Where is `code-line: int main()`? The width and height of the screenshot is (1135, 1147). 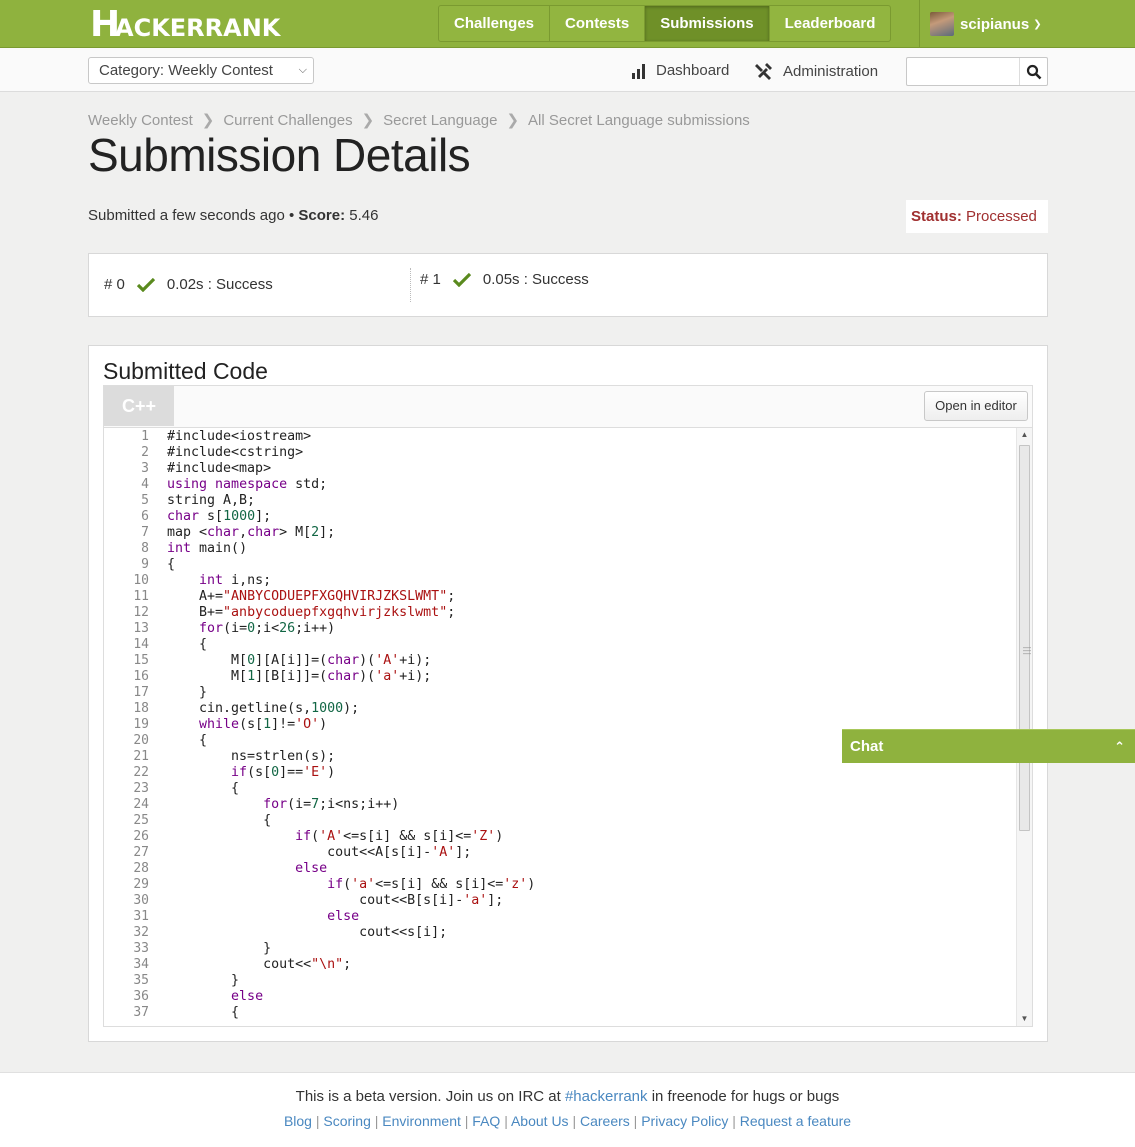
code-line: int main() is located at coordinates (207, 548).